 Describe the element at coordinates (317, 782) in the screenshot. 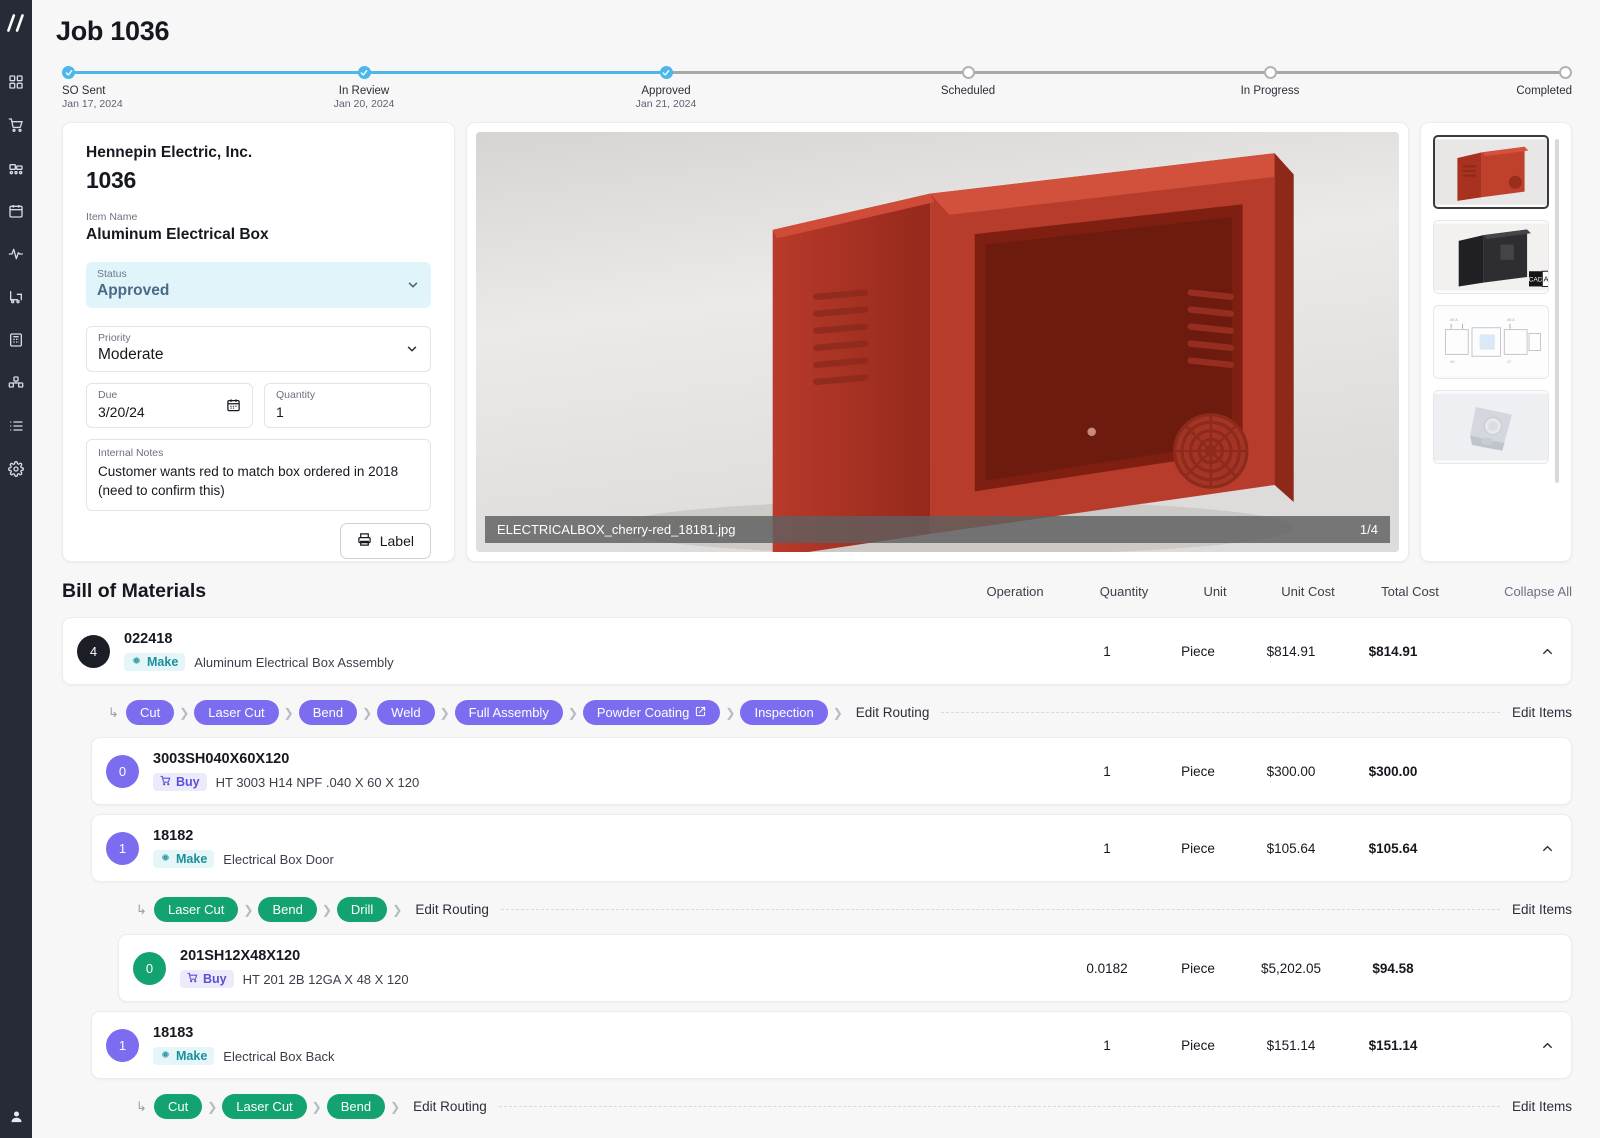

I see `part-description: HT 3003 H14 NPF .040 X 60 X 120` at that location.